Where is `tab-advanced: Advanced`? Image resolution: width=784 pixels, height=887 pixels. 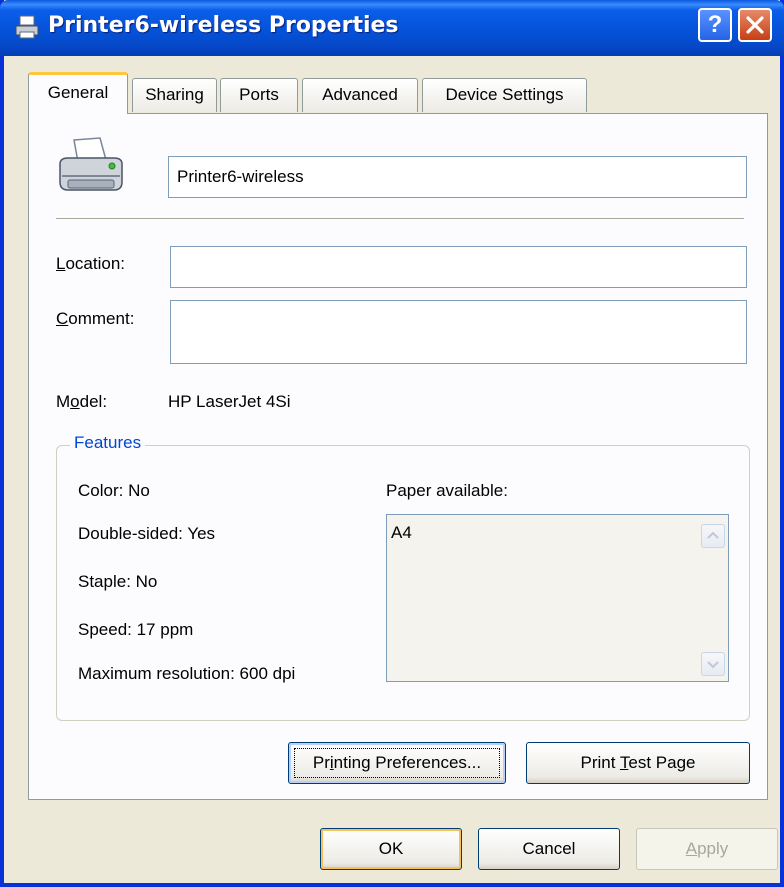
tab-advanced: Advanced is located at coordinates (360, 95).